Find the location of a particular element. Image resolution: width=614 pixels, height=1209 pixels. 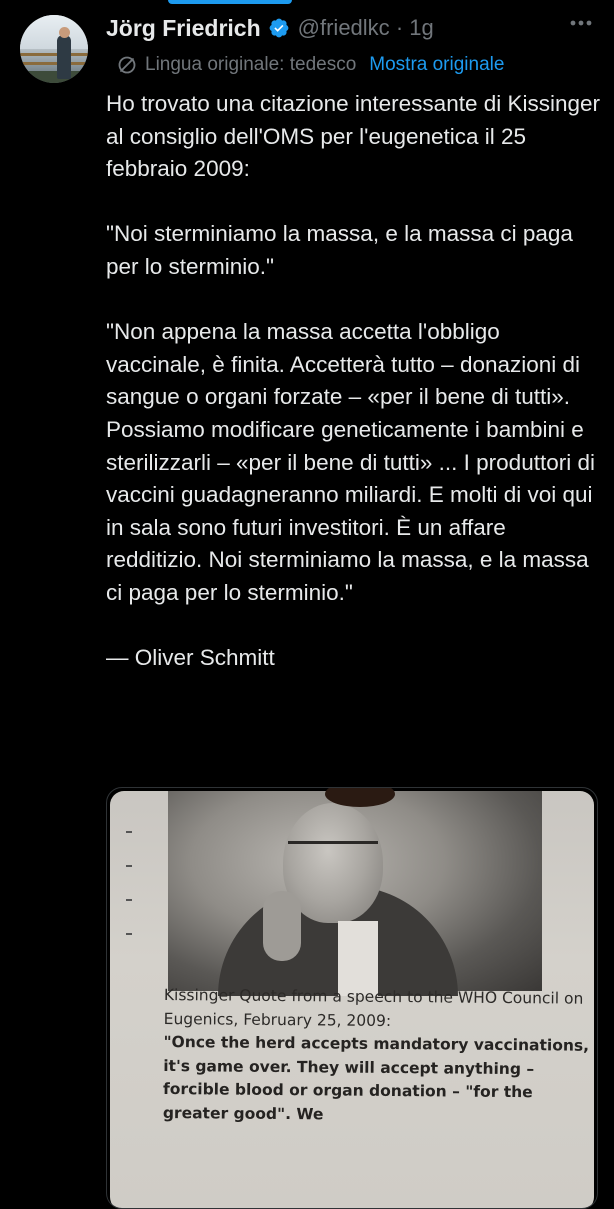

verified-badge-icon is located at coordinates (279, 28).